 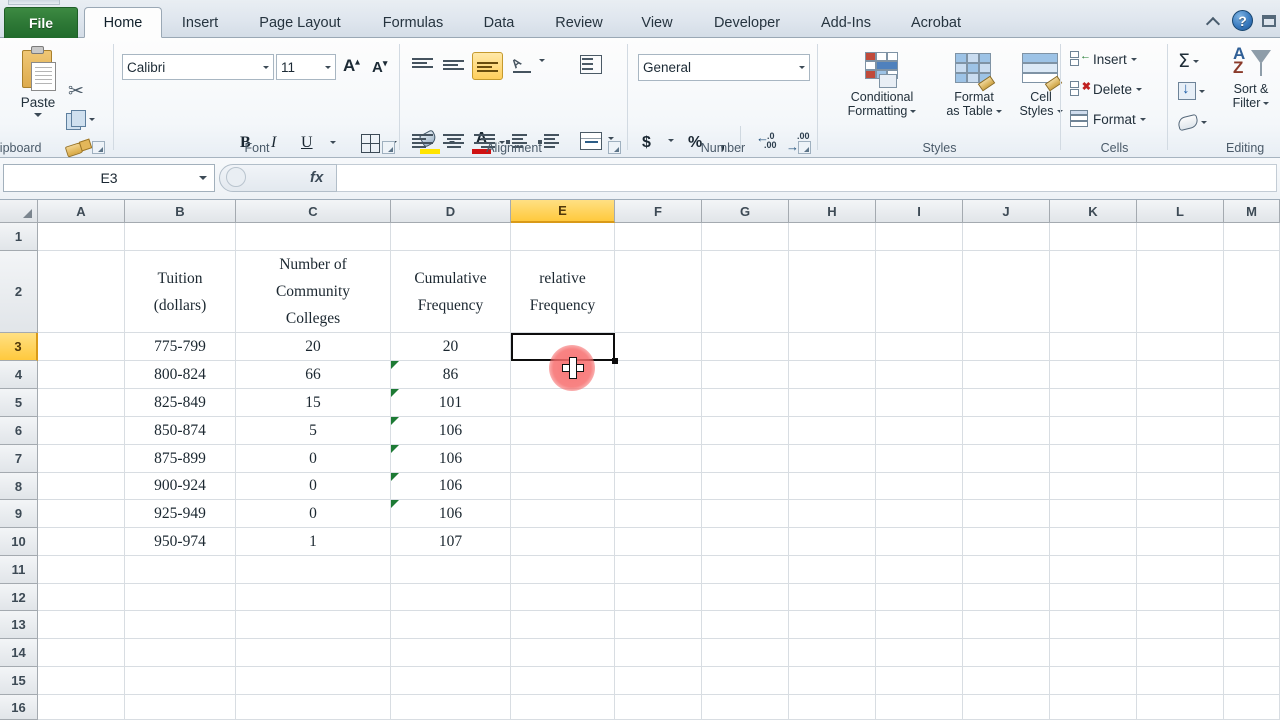 I want to click on cell-D6: 106, so click(x=450, y=430).